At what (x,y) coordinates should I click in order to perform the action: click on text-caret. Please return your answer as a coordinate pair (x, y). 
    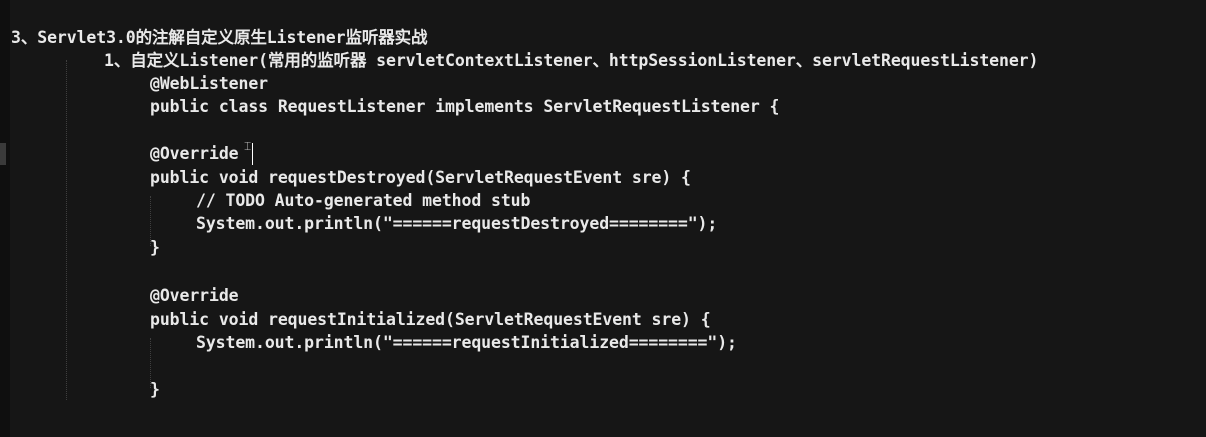
    Looking at the image, I should click on (252, 154).